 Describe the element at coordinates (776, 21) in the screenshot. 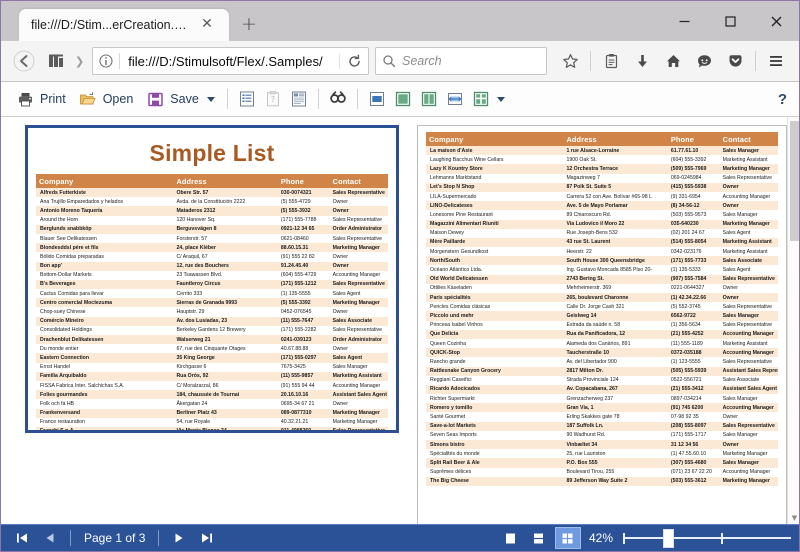

I see `close-window-icon` at that location.